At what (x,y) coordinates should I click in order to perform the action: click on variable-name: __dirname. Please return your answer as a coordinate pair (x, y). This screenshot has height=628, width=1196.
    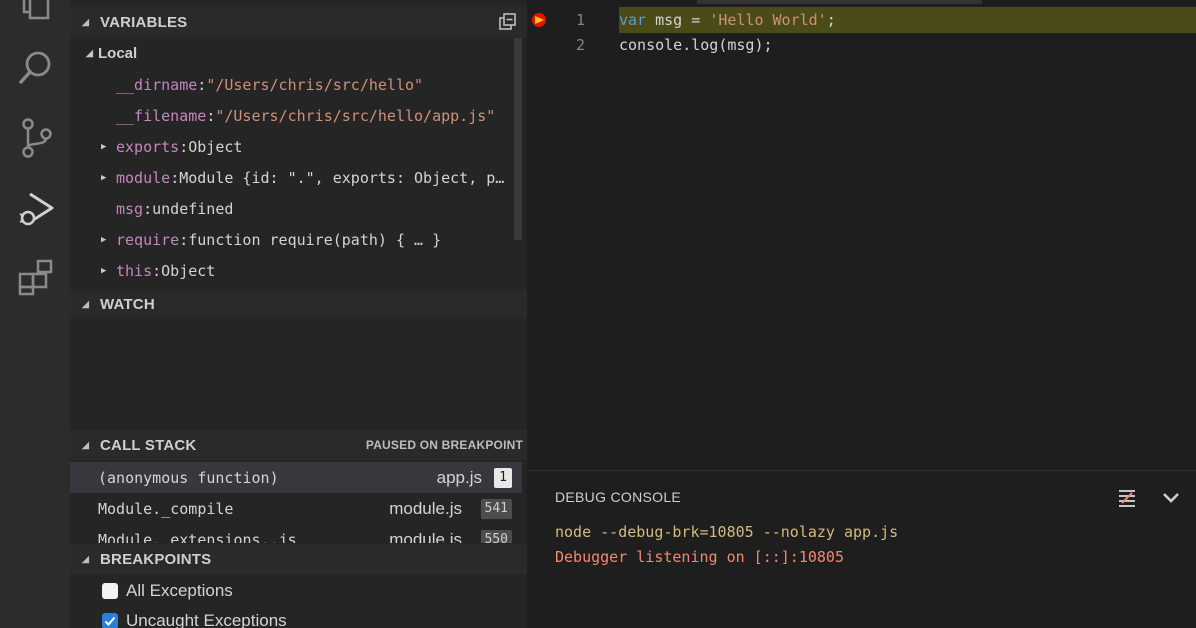
    Looking at the image, I should click on (157, 84).